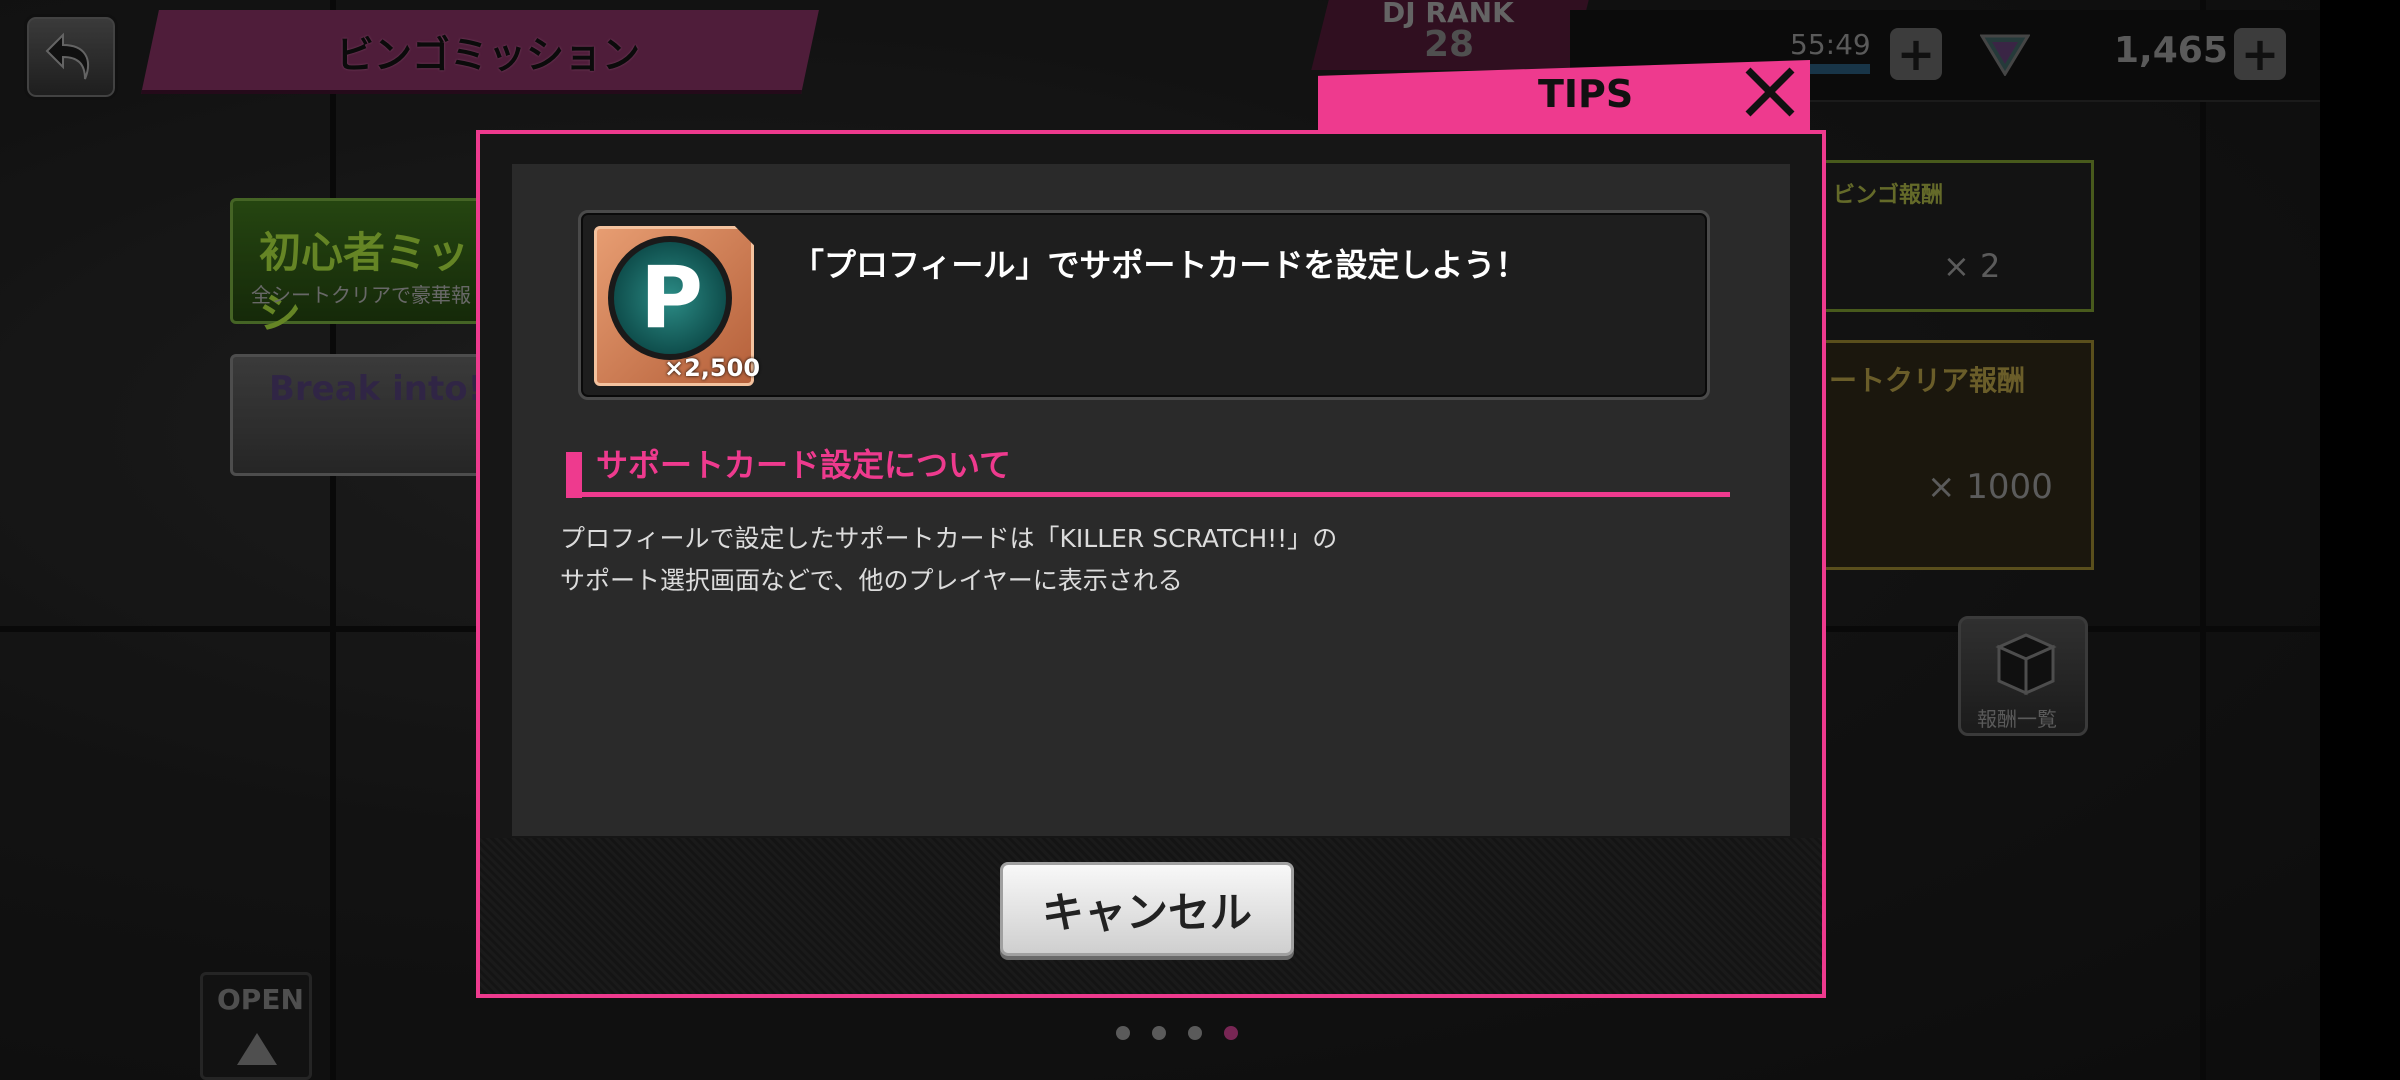 The width and height of the screenshot is (2400, 1080). I want to click on screen-edge, so click(2360, 540).